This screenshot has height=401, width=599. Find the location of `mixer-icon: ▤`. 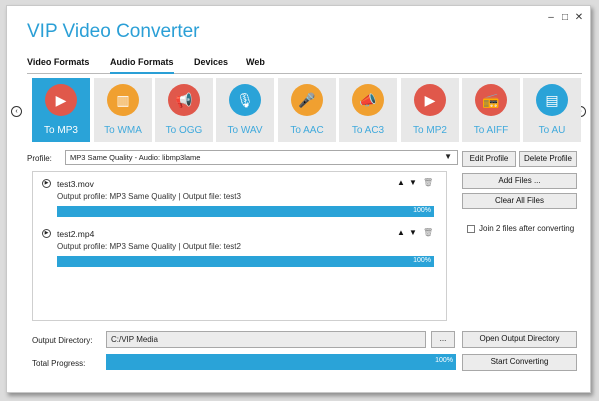

mixer-icon: ▤ is located at coordinates (552, 100).